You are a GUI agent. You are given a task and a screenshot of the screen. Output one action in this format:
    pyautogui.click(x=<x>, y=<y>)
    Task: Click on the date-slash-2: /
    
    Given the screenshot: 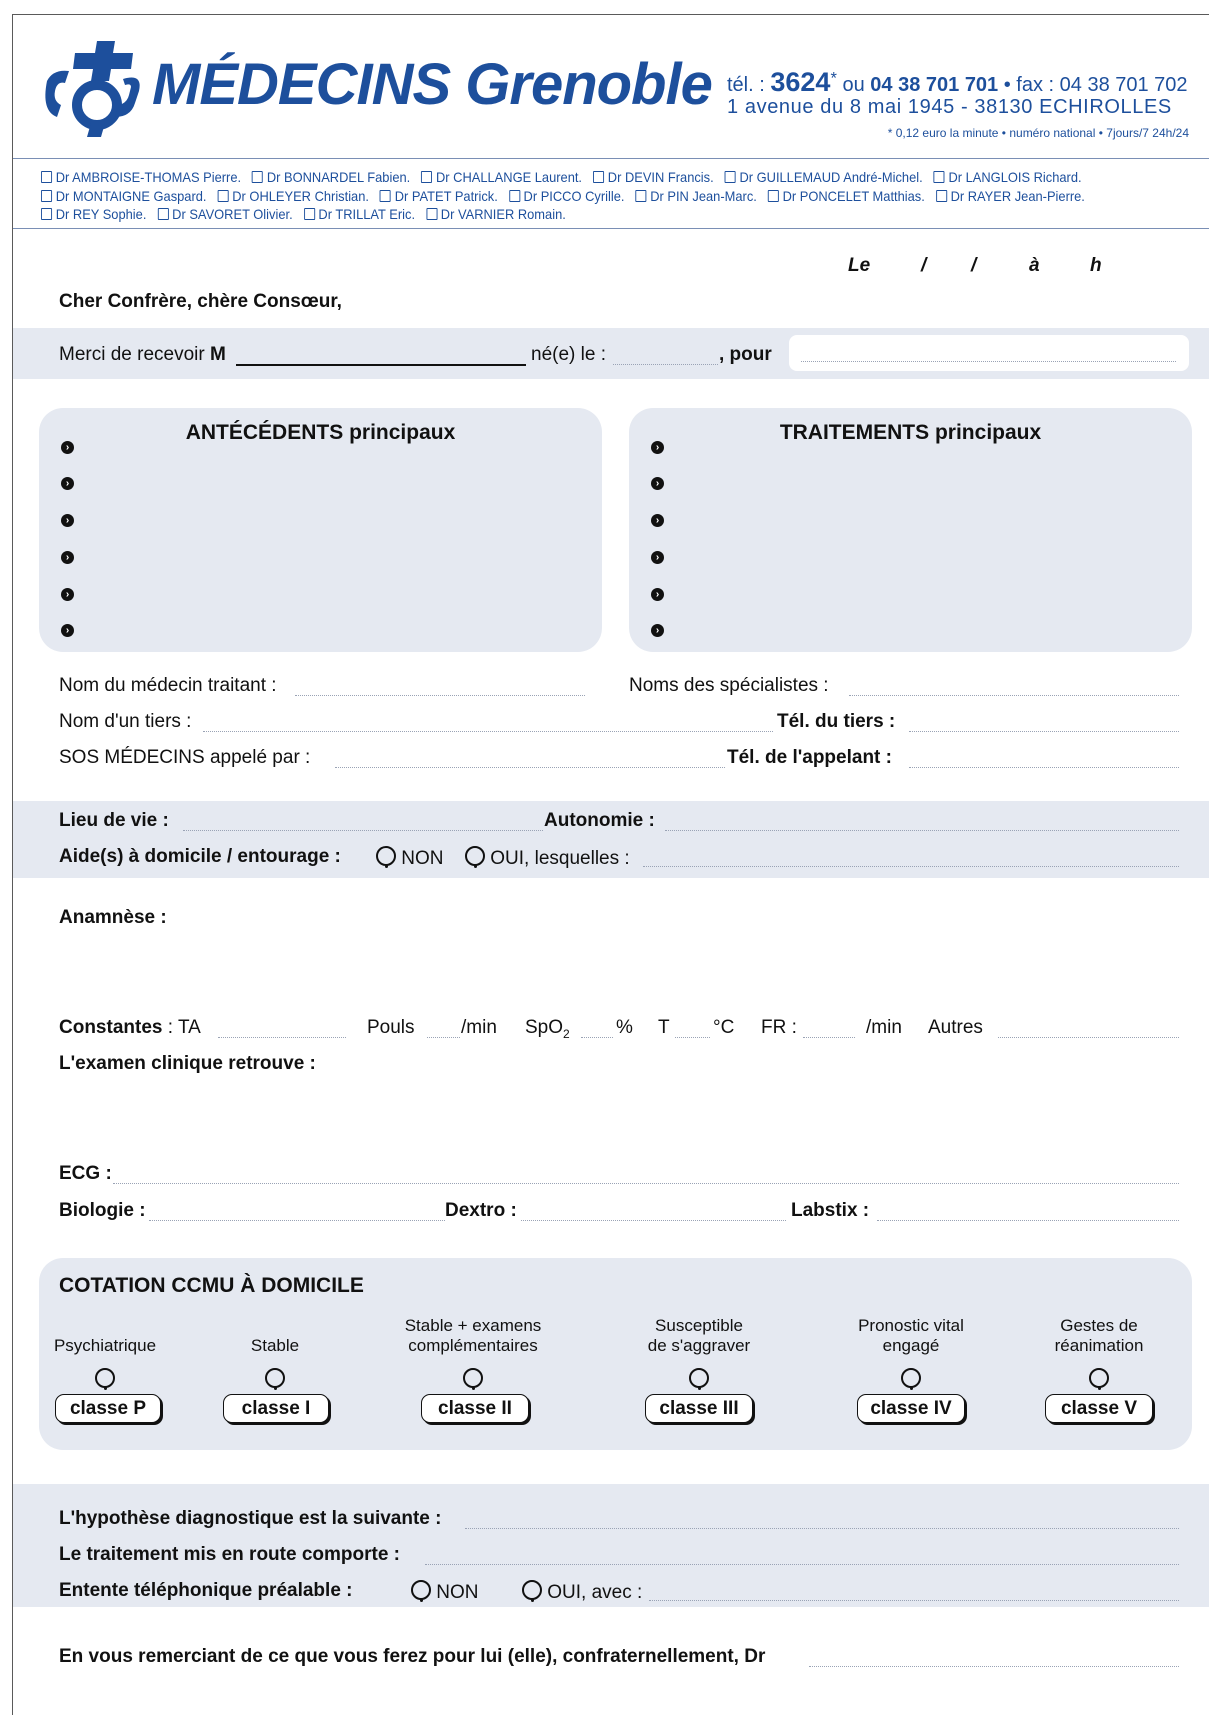 What is the action you would take?
    pyautogui.click(x=974, y=265)
    